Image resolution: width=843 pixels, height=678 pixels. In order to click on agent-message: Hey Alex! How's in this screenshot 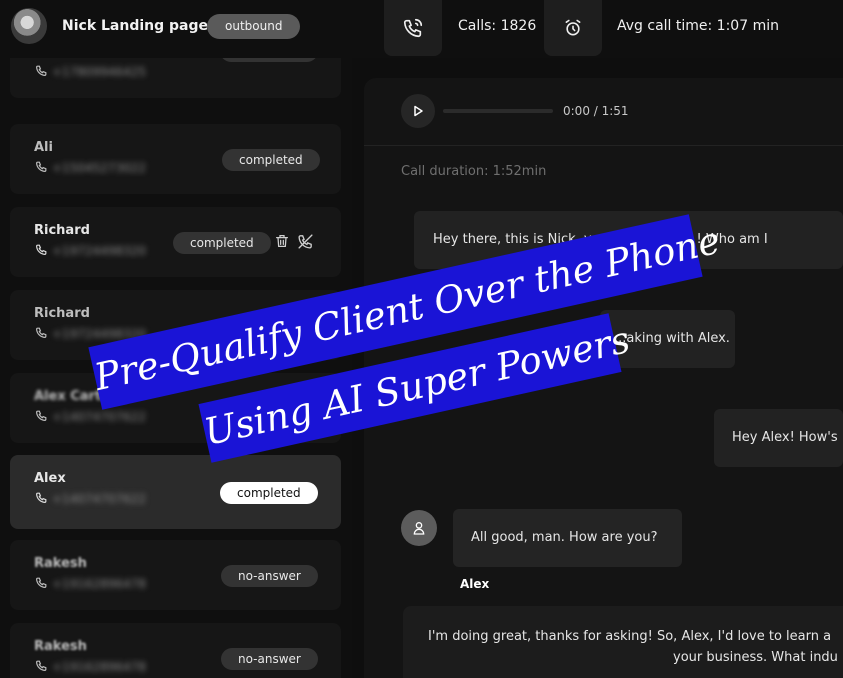, I will do `click(778, 438)`.